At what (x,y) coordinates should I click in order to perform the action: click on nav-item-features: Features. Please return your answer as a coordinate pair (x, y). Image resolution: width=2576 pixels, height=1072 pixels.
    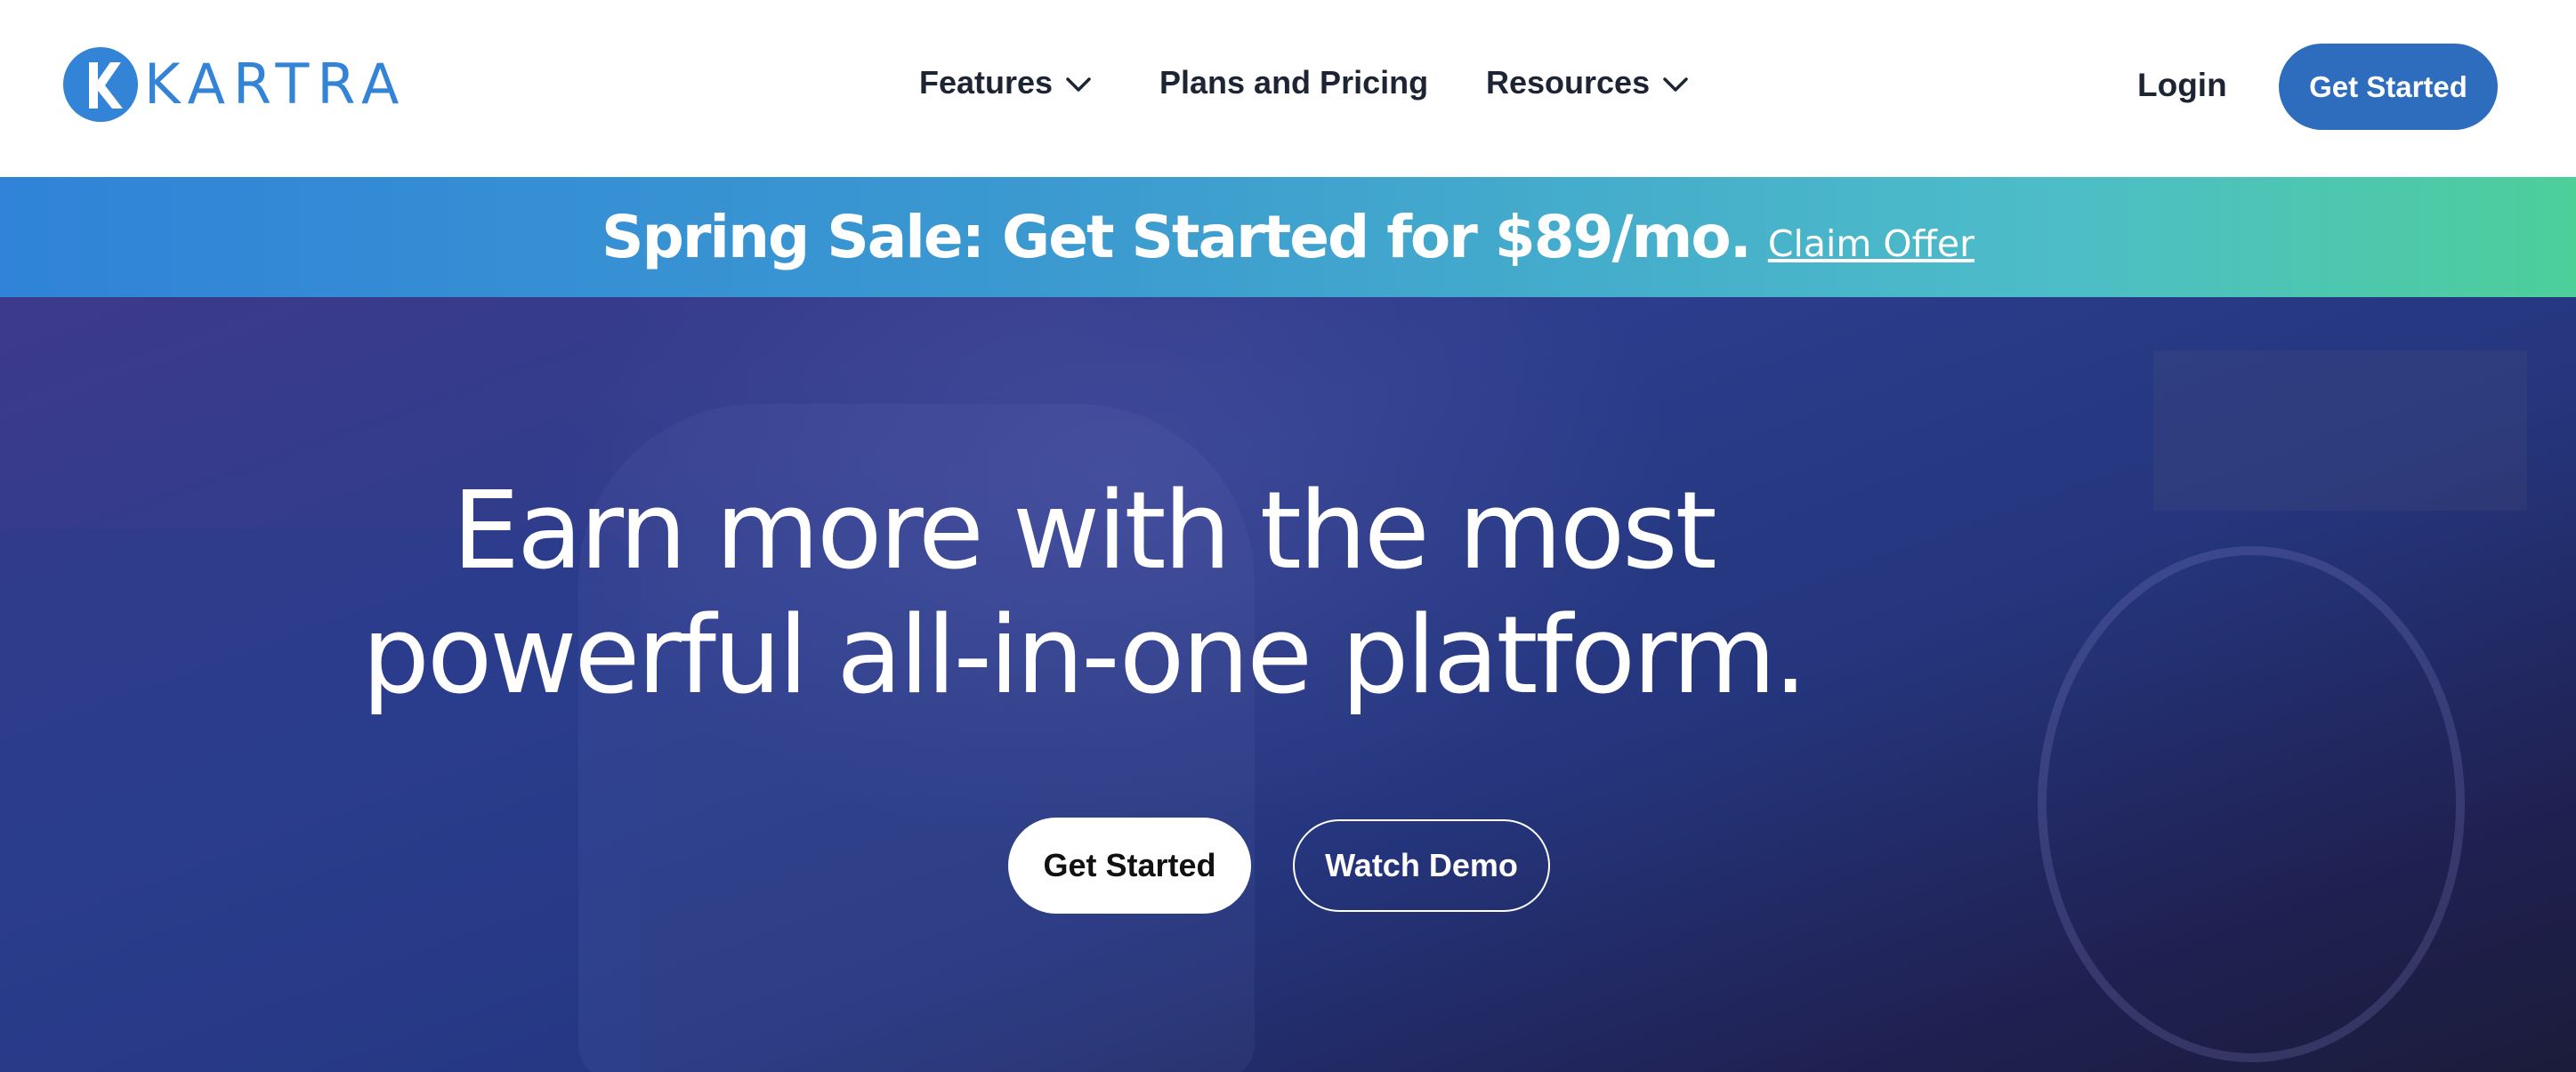
    Looking at the image, I should click on (1005, 83).